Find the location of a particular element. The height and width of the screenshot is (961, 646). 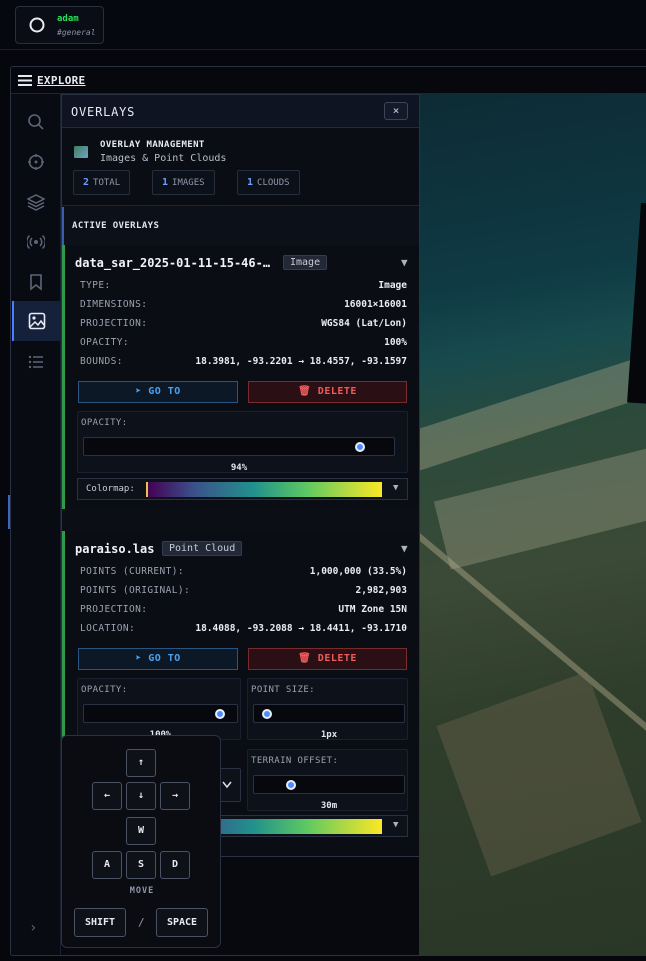

channel-name: #general is located at coordinates (76, 32).